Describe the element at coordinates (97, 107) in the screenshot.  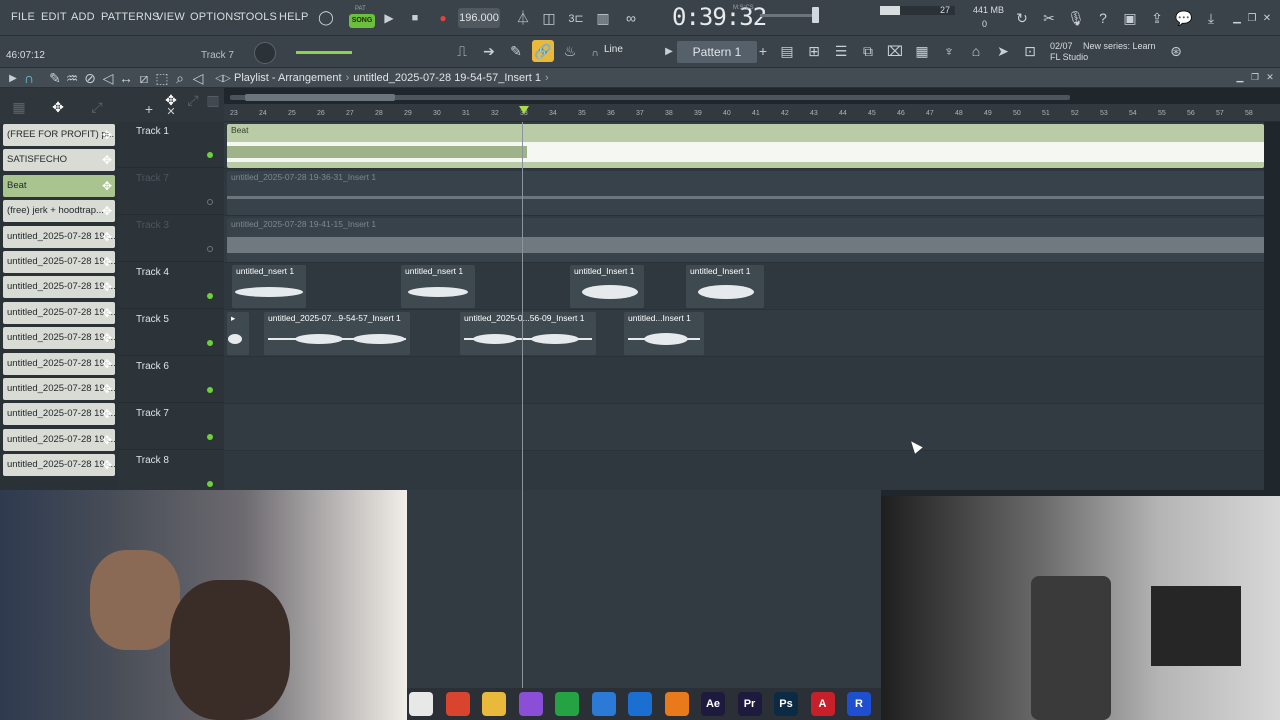
I see `picker-link-icon: ⤢` at that location.